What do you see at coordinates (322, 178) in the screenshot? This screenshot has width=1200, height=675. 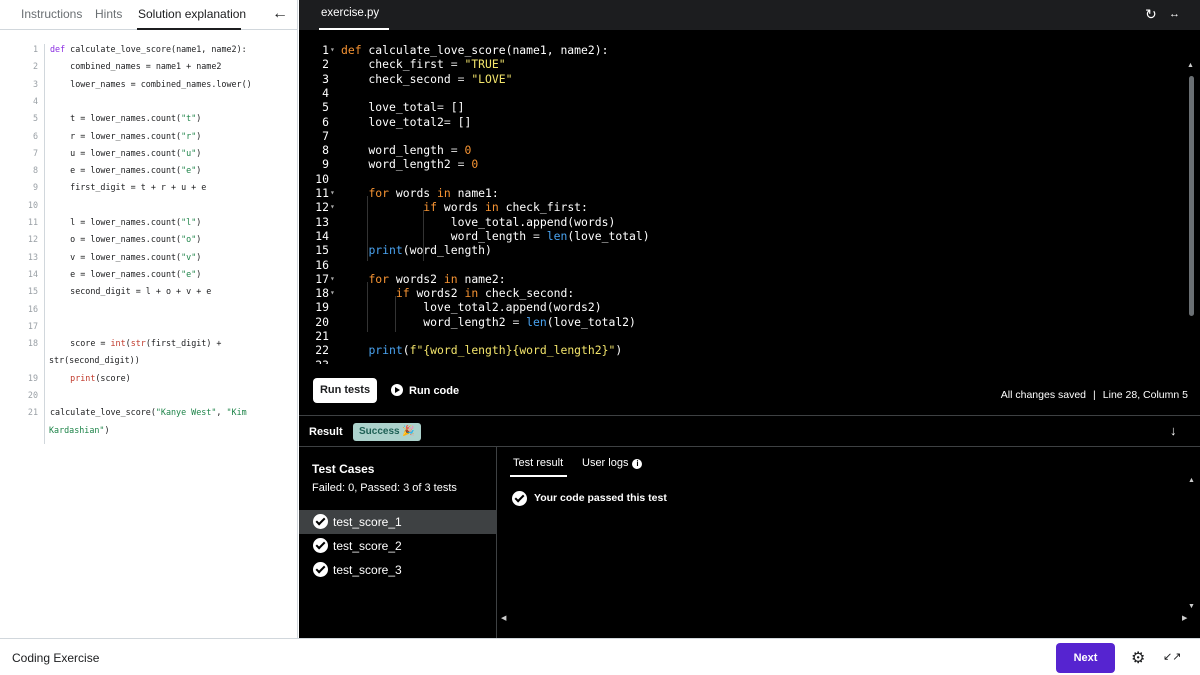 I see `line-number: 10` at bounding box center [322, 178].